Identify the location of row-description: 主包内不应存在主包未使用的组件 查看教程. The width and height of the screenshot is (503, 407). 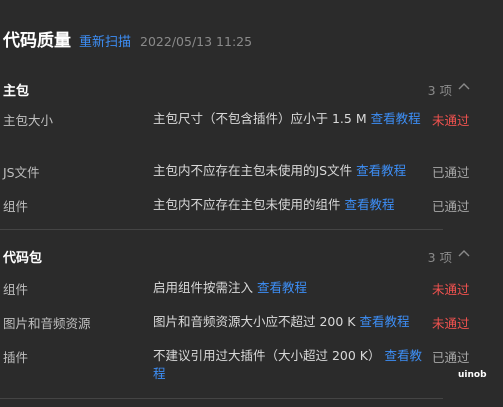
(274, 204).